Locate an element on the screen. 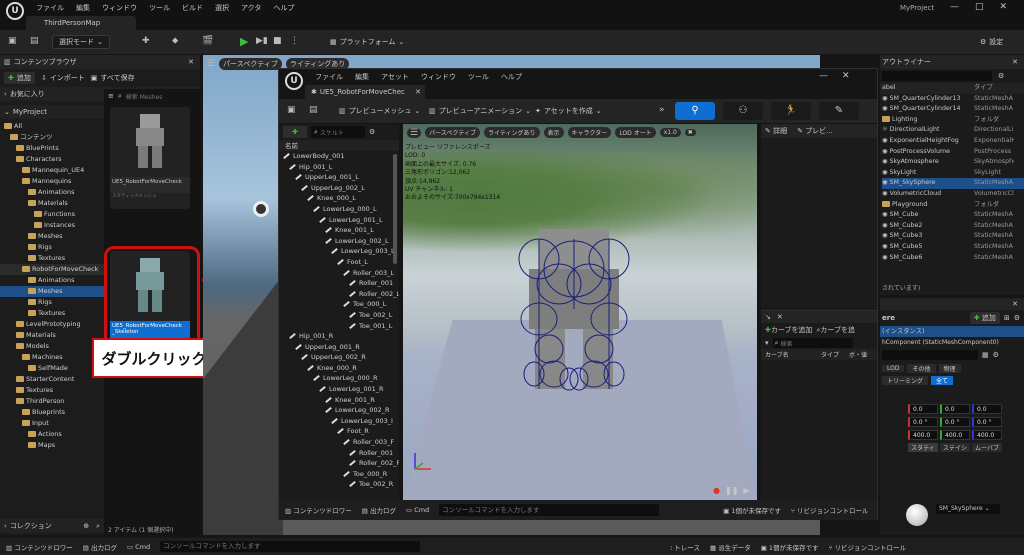 The image size is (1024, 555). project-header: ⌄ MyProject is located at coordinates (52, 112).